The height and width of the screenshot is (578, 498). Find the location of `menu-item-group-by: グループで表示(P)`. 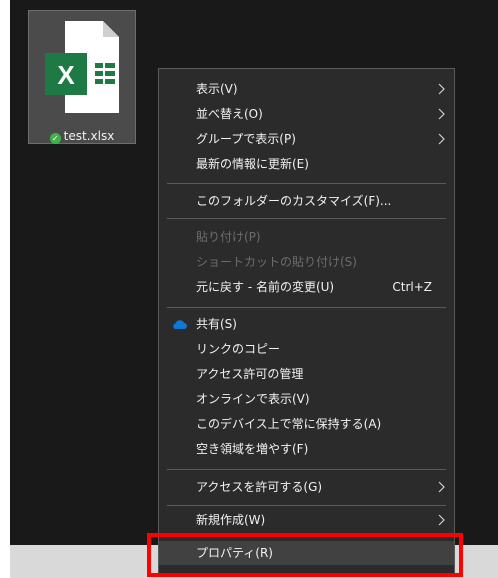

menu-item-group-by: グループで表示(P) is located at coordinates (306, 139).